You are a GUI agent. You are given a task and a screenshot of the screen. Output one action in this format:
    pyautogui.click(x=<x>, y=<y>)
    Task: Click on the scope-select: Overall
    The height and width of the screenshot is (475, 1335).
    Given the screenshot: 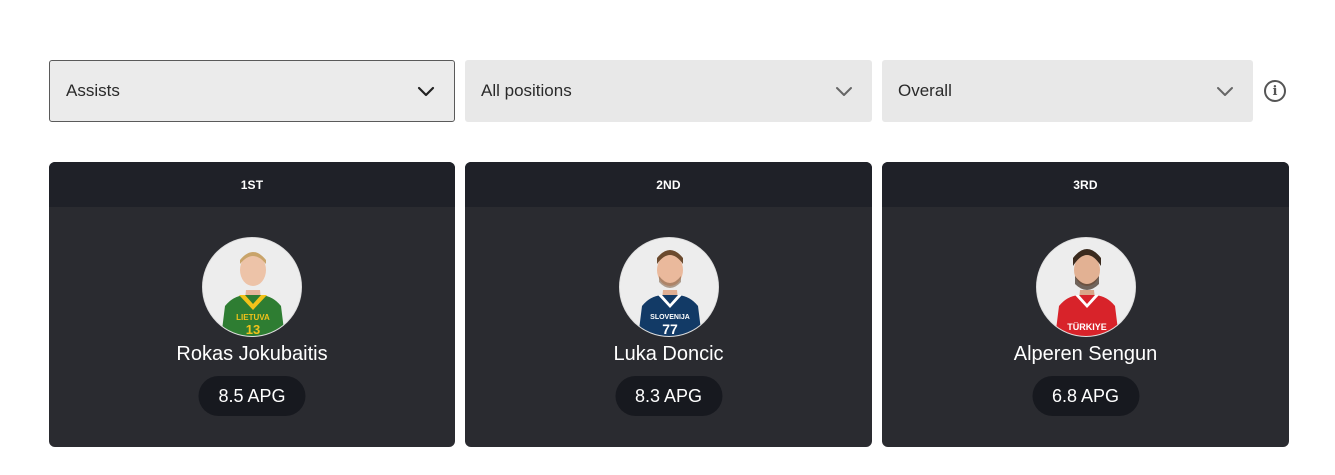 What is the action you would take?
    pyautogui.click(x=1067, y=91)
    